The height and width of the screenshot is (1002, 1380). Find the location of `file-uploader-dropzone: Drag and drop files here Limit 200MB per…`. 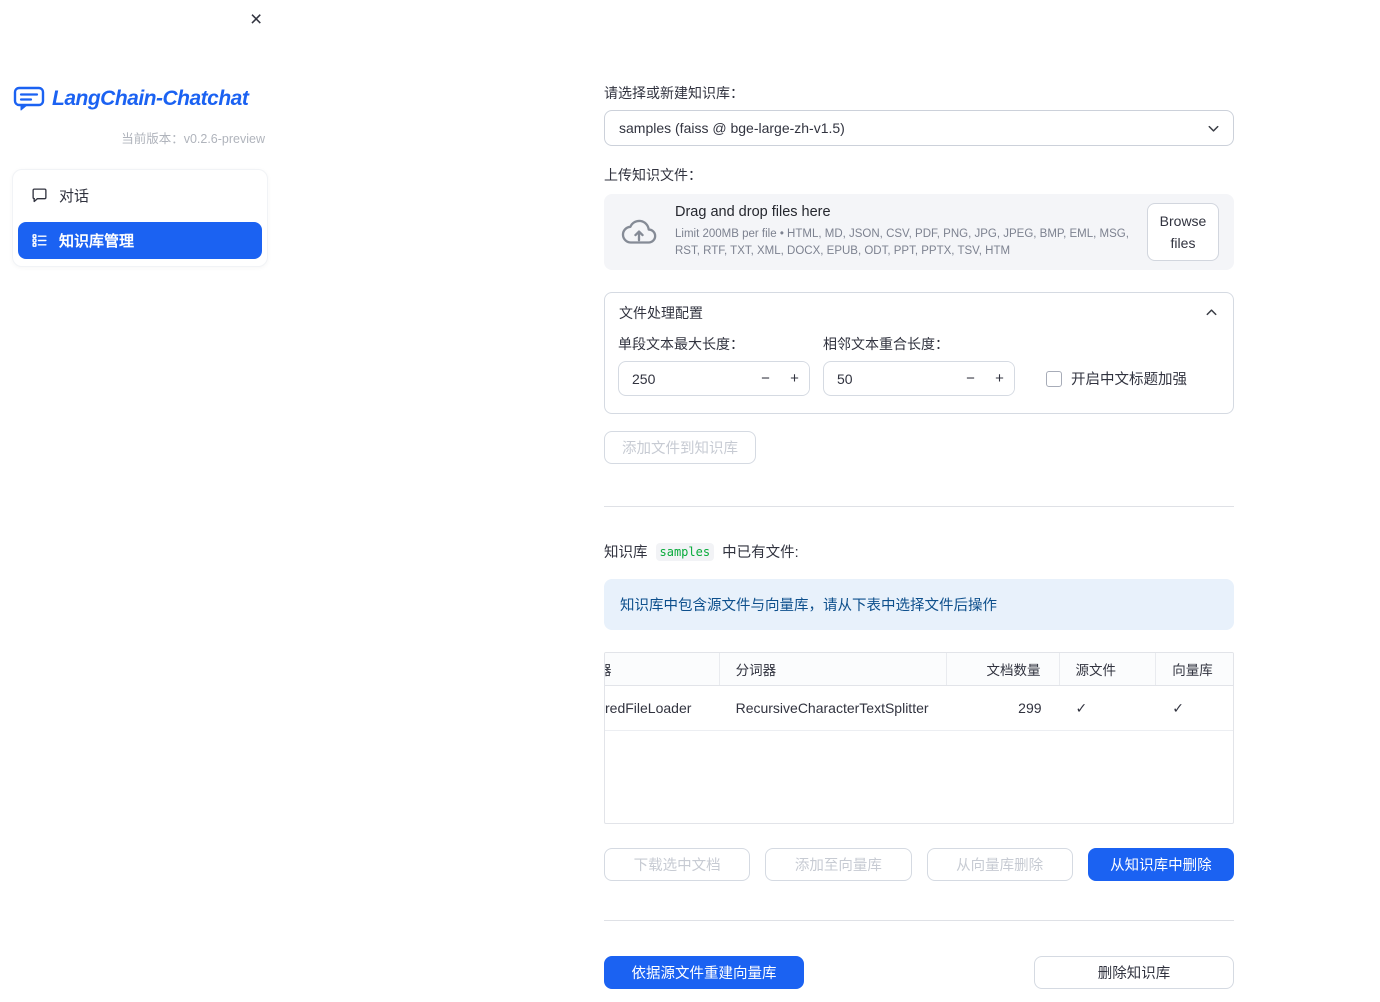

file-uploader-dropzone: Drag and drop files here Limit 200MB per… is located at coordinates (919, 232).